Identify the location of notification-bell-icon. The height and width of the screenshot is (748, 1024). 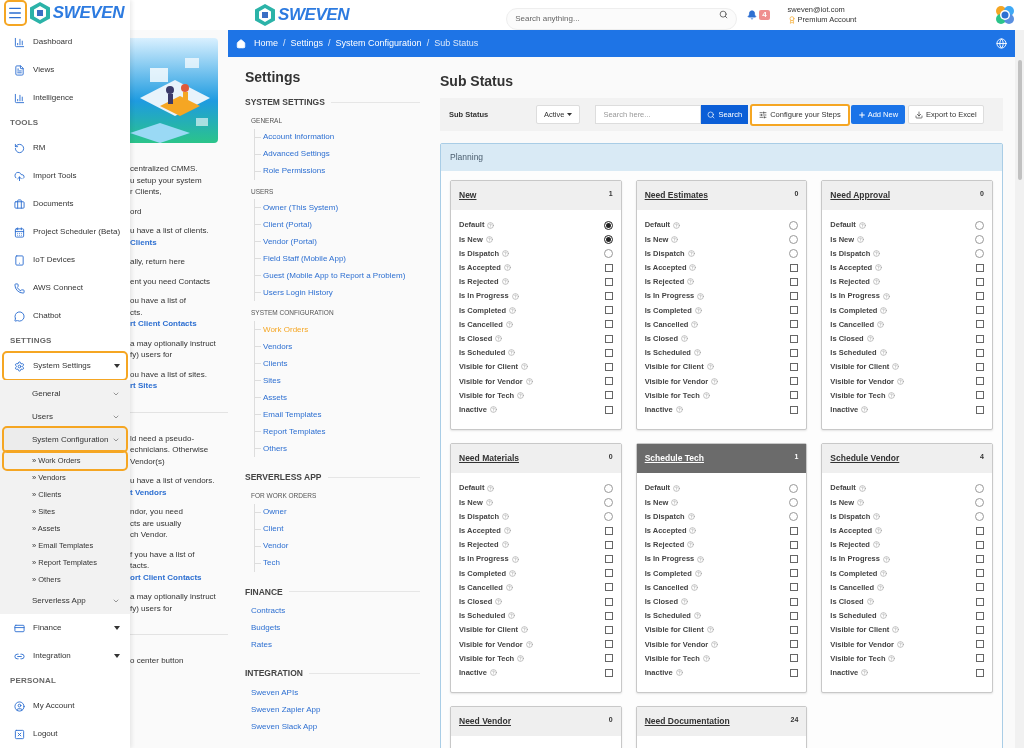
(752, 15).